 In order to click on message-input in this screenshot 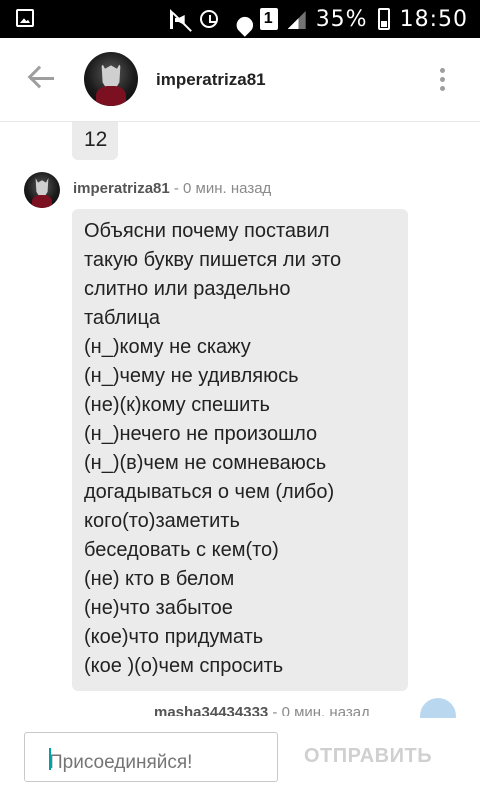, I will do `click(151, 757)`.